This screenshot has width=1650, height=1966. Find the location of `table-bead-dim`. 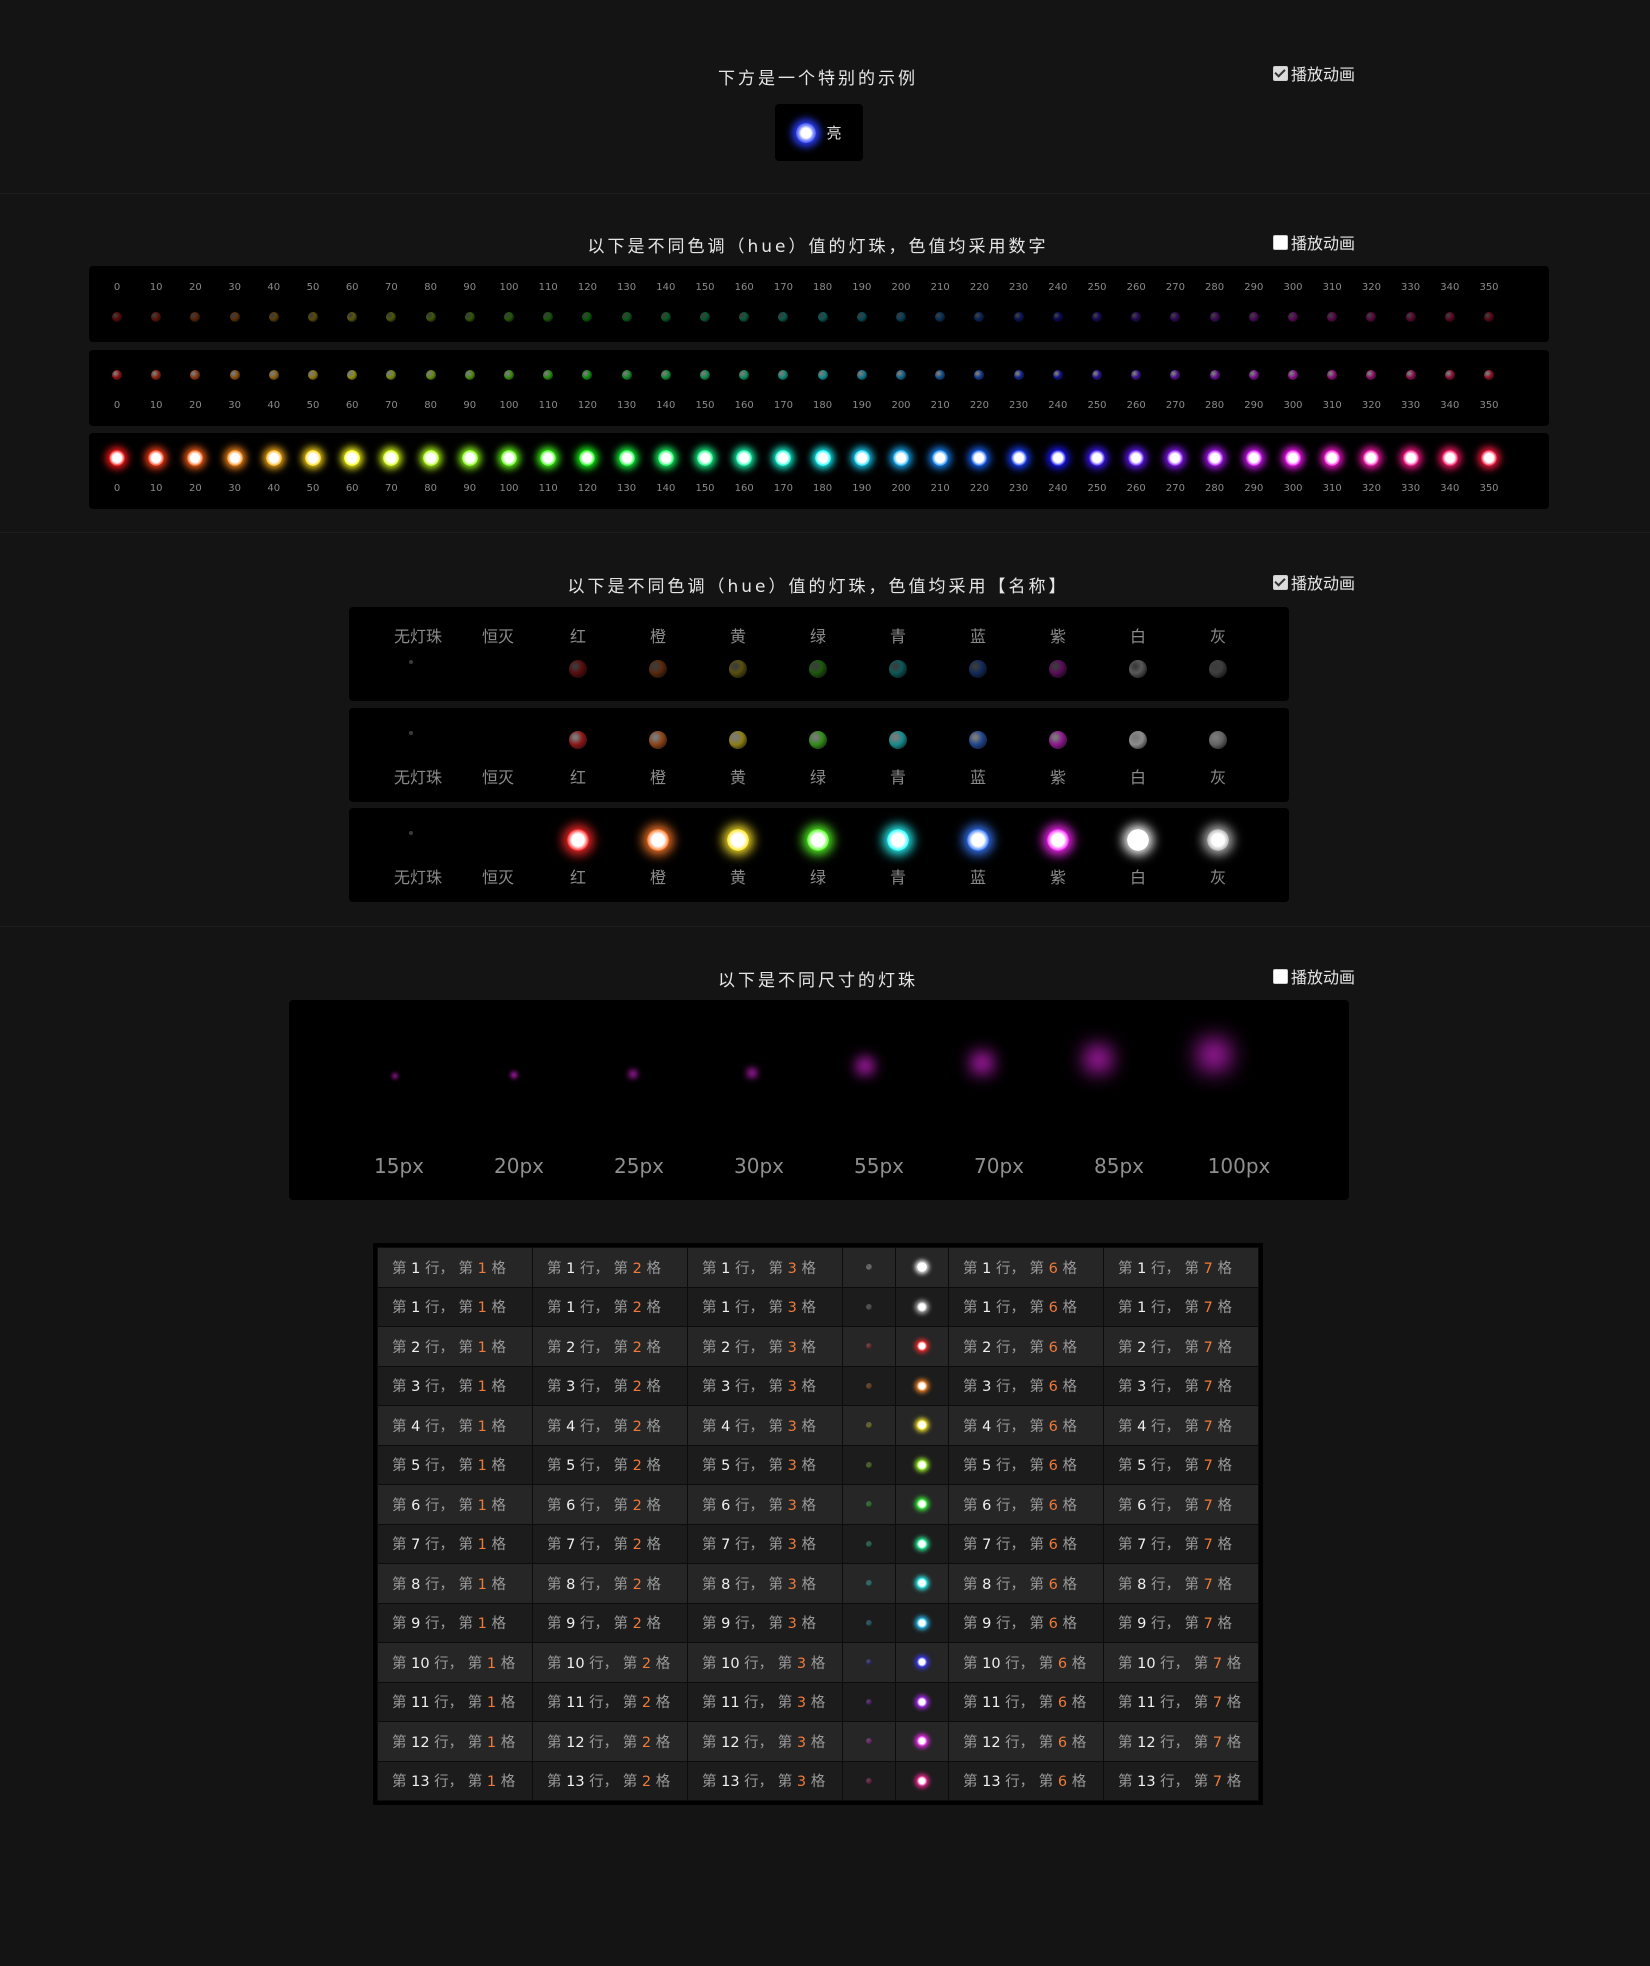

table-bead-dim is located at coordinates (869, 1425).